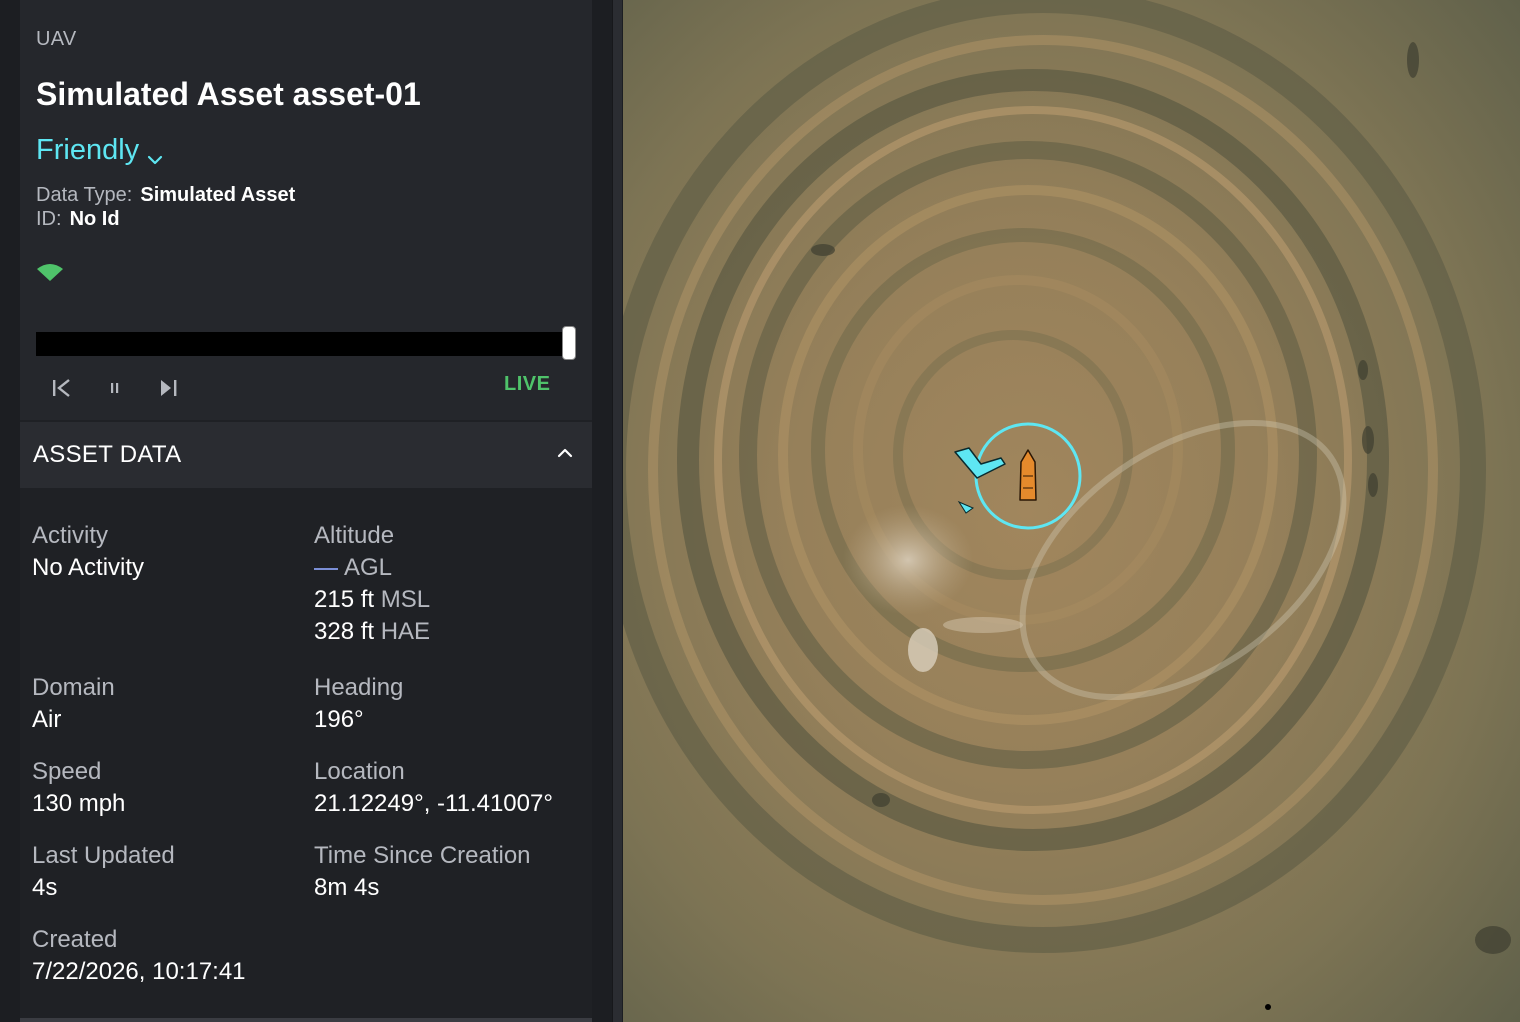 This screenshot has height=1022, width=1520. What do you see at coordinates (50, 272) in the screenshot?
I see `signal-icon` at bounding box center [50, 272].